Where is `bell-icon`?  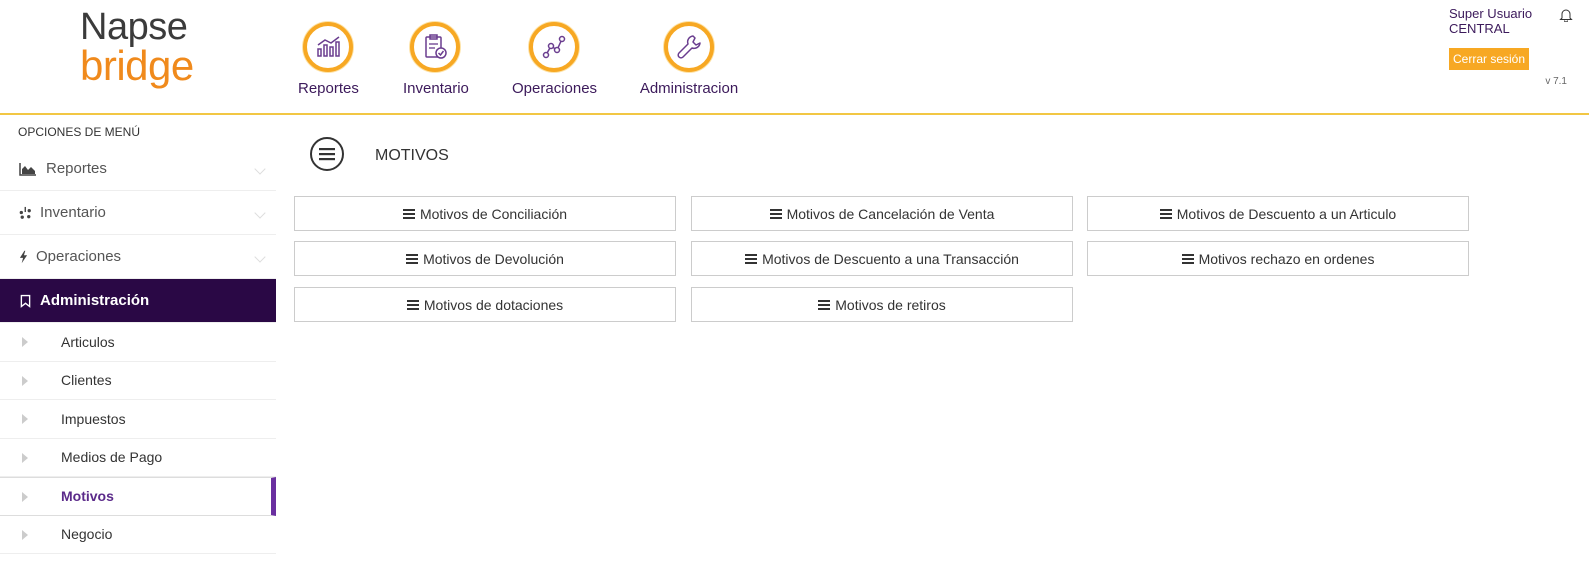 bell-icon is located at coordinates (1566, 15).